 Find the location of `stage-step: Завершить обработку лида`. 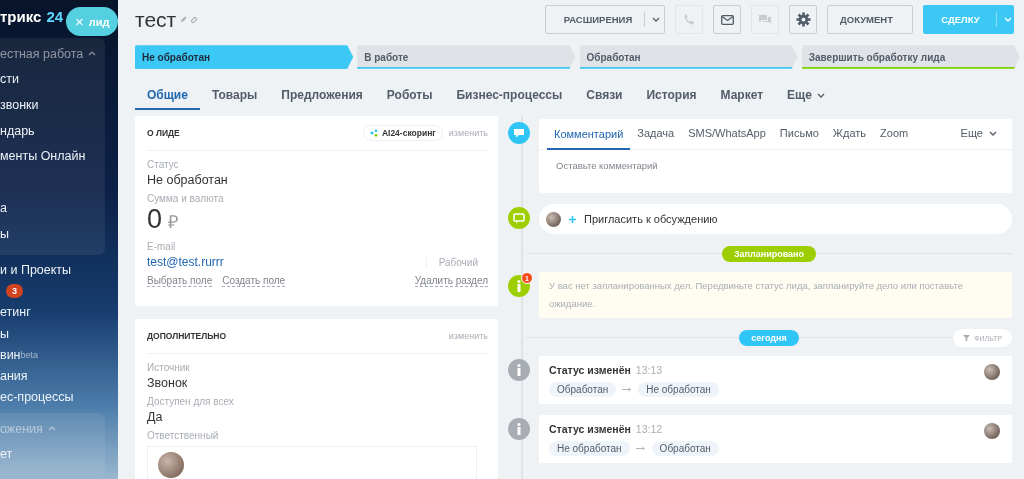

stage-step: Завершить обработку лида is located at coordinates (910, 57).